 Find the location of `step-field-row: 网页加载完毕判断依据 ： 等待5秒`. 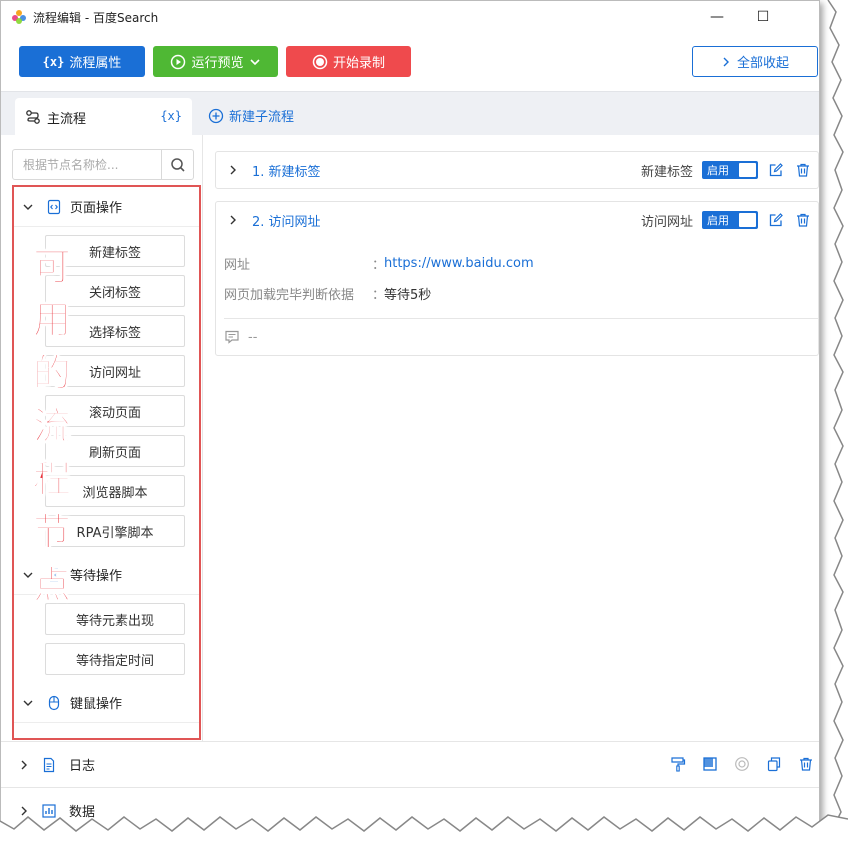

step-field-row: 网页加载完毕判断依据 ： 等待5秒 is located at coordinates (521, 293).